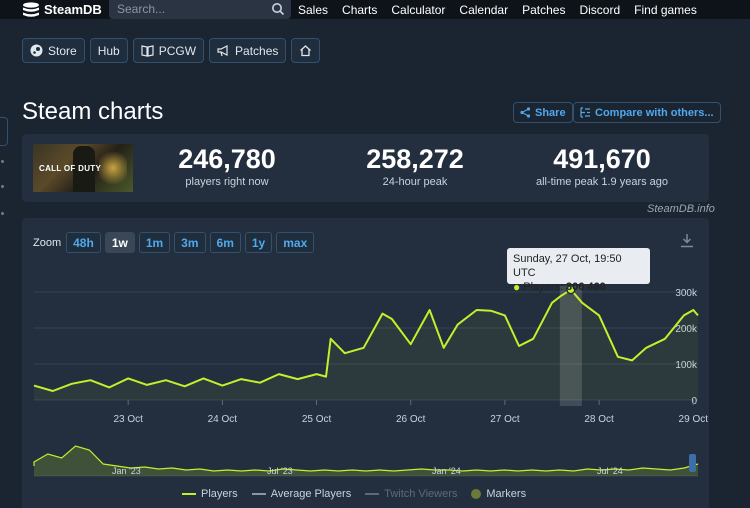 This screenshot has height=508, width=750. Describe the element at coordinates (543, 10) in the screenshot. I see `nav-patches: Patches` at that location.